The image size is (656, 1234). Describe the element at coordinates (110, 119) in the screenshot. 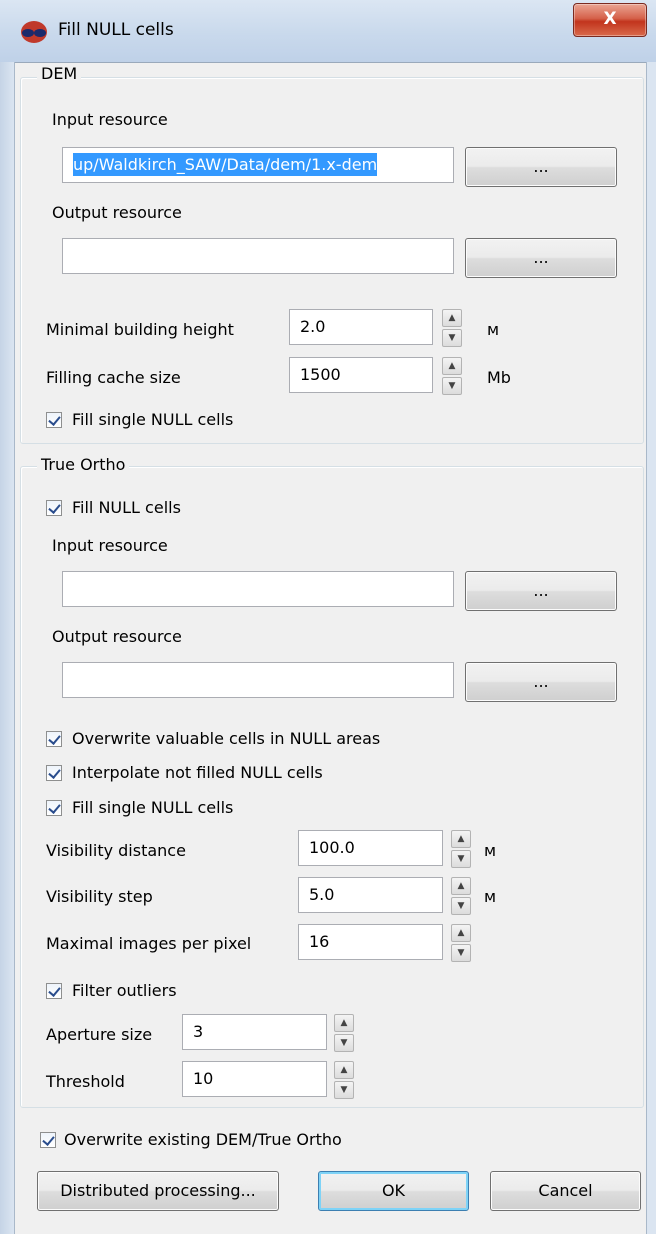

I see `dem-input-label: Input resource` at that location.